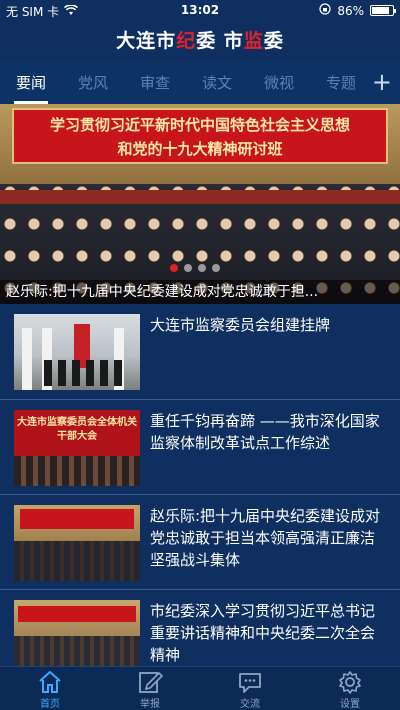  I want to click on category-tabs: 要闻 党风 审查 读文 微视 专题 +, so click(200, 83).